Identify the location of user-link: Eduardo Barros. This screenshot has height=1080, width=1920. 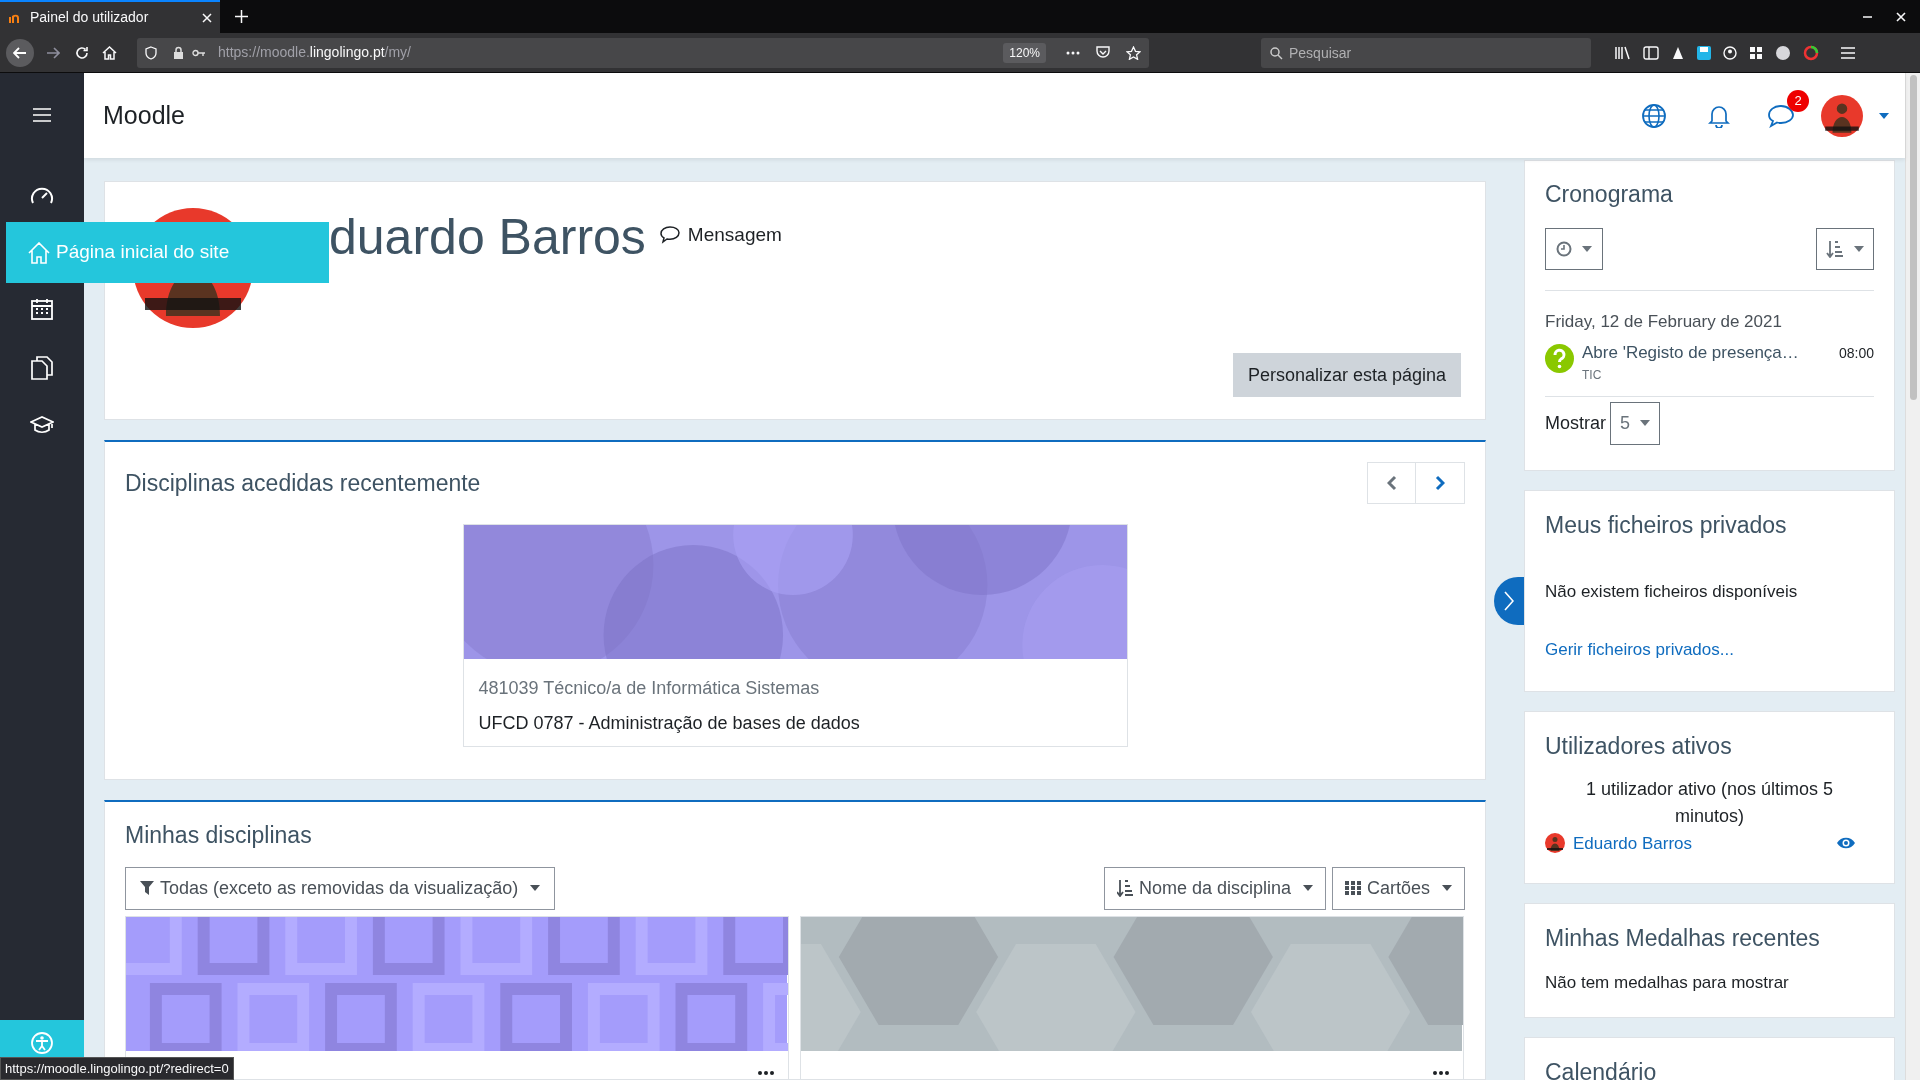
(1700, 843).